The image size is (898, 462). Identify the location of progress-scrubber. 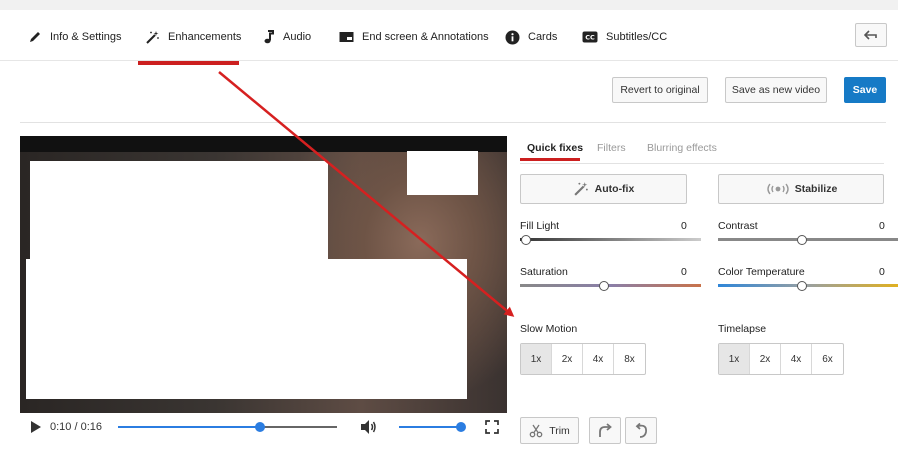
(260, 427).